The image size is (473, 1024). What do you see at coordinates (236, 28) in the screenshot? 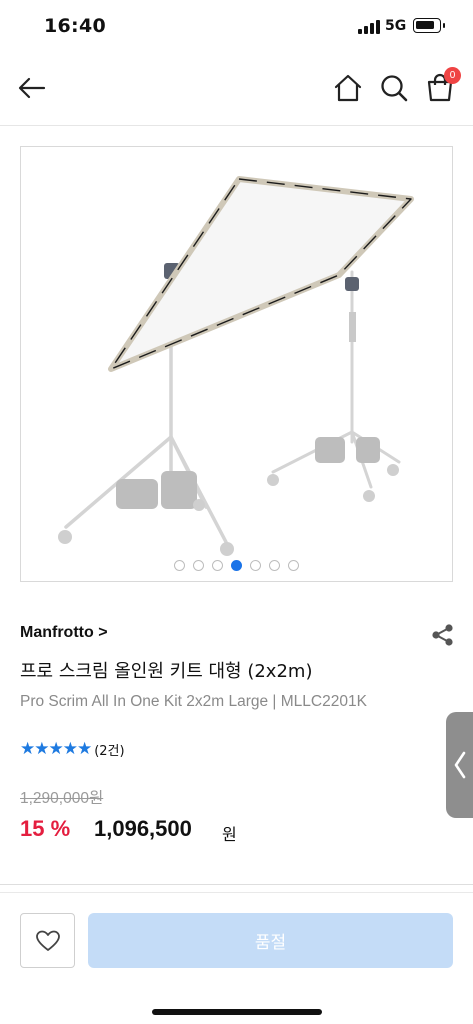
I see `status-bar: 16:40 5G` at bounding box center [236, 28].